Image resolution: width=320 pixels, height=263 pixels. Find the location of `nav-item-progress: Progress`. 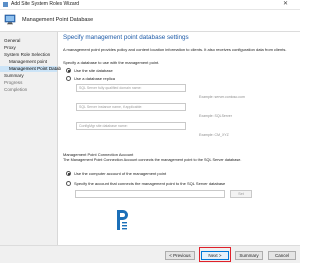

nav-item-progress: Progress is located at coordinates (13, 82).